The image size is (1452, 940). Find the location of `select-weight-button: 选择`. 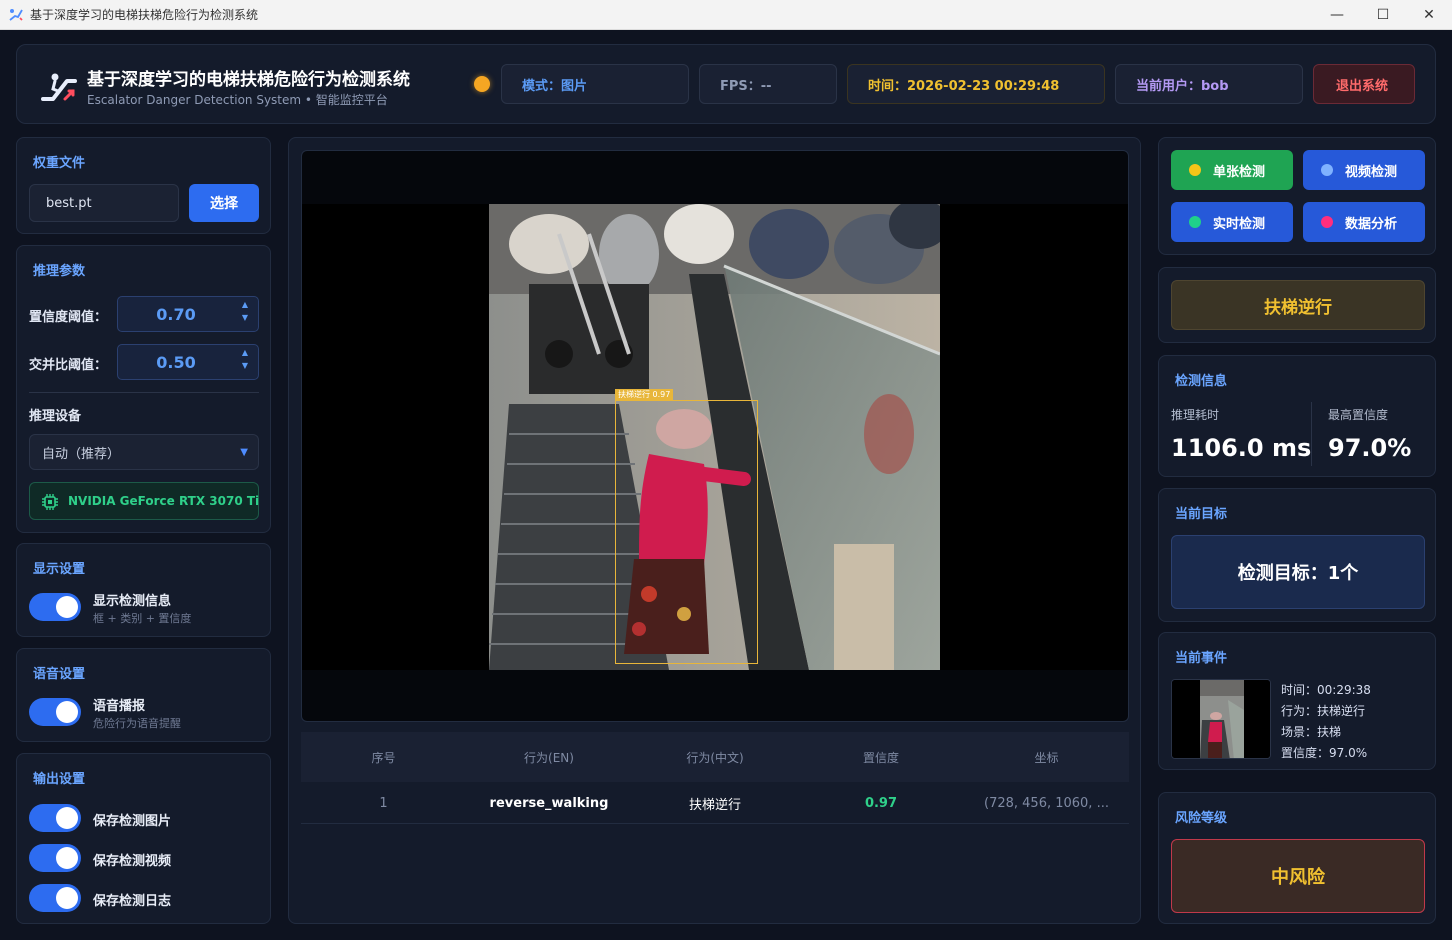

select-weight-button: 选择 is located at coordinates (224, 203).